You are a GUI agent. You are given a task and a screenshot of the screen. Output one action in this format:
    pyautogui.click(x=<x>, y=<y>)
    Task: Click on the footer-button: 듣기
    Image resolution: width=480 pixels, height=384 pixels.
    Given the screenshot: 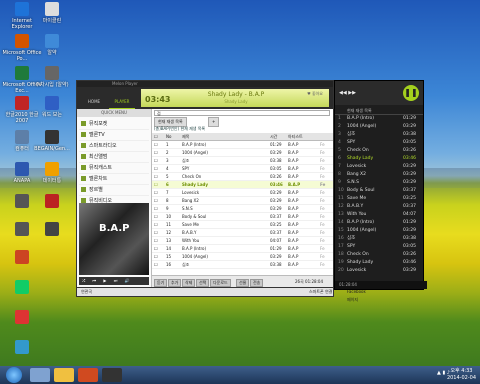 What is the action you would take?
    pyautogui.click(x=161, y=283)
    